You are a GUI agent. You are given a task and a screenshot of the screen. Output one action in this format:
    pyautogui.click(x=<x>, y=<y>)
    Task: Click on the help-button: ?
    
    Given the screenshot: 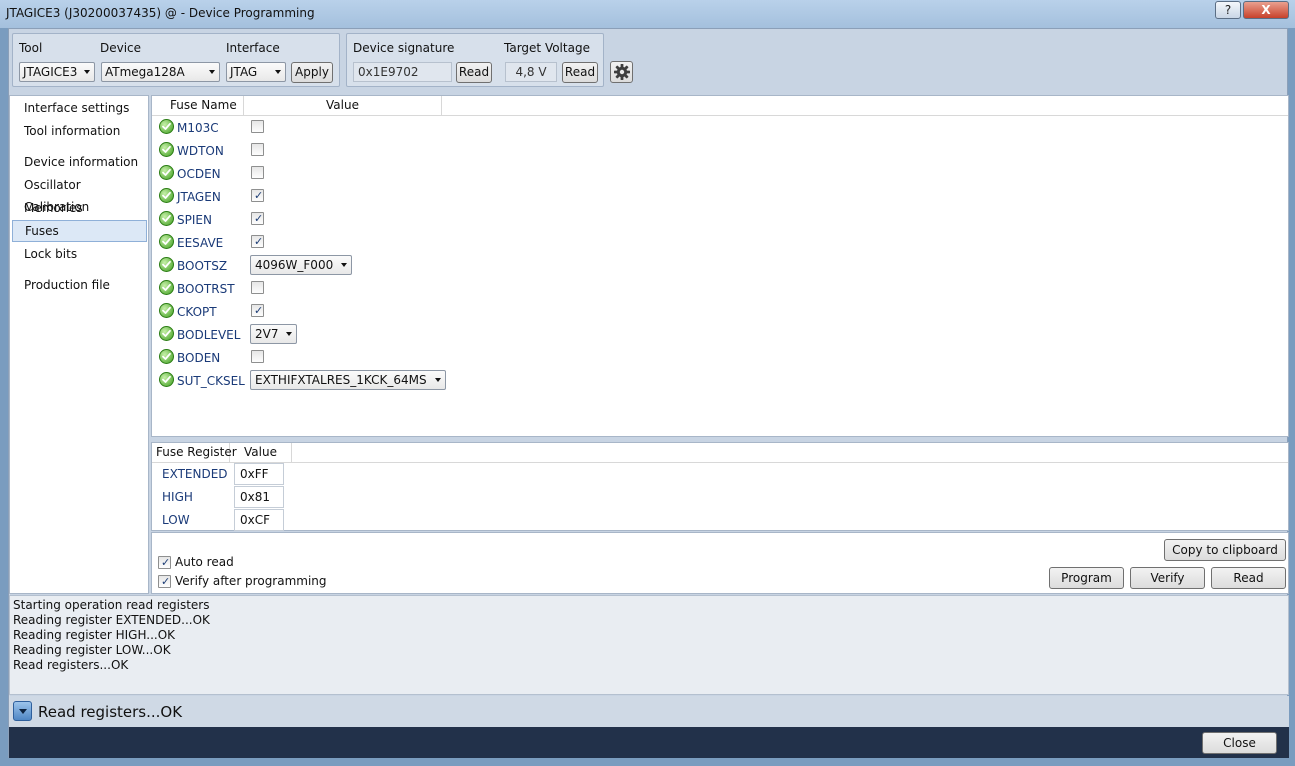 What is the action you would take?
    pyautogui.click(x=1228, y=10)
    